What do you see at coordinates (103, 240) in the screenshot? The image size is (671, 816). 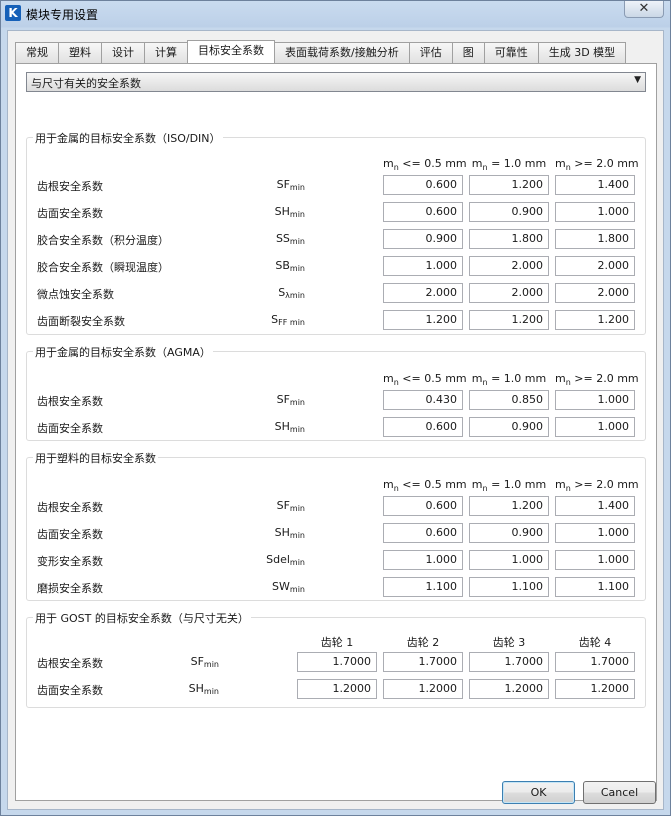 I see `row-label: 胶合安全系数（积分温度）` at bounding box center [103, 240].